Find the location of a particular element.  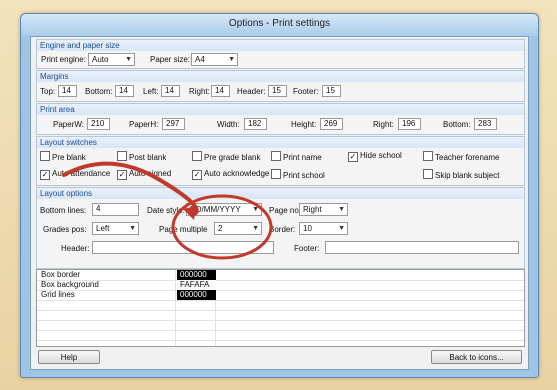

checkbox-auto-attendance: ✓ Auto attendance is located at coordinates (75, 174).